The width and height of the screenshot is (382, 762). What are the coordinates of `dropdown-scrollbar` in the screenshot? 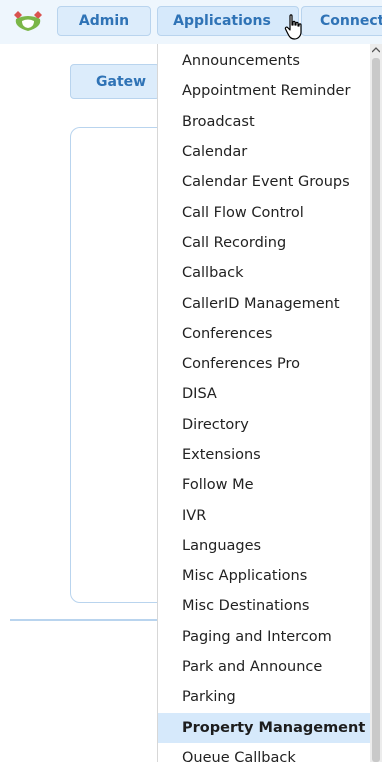 It's located at (376, 403).